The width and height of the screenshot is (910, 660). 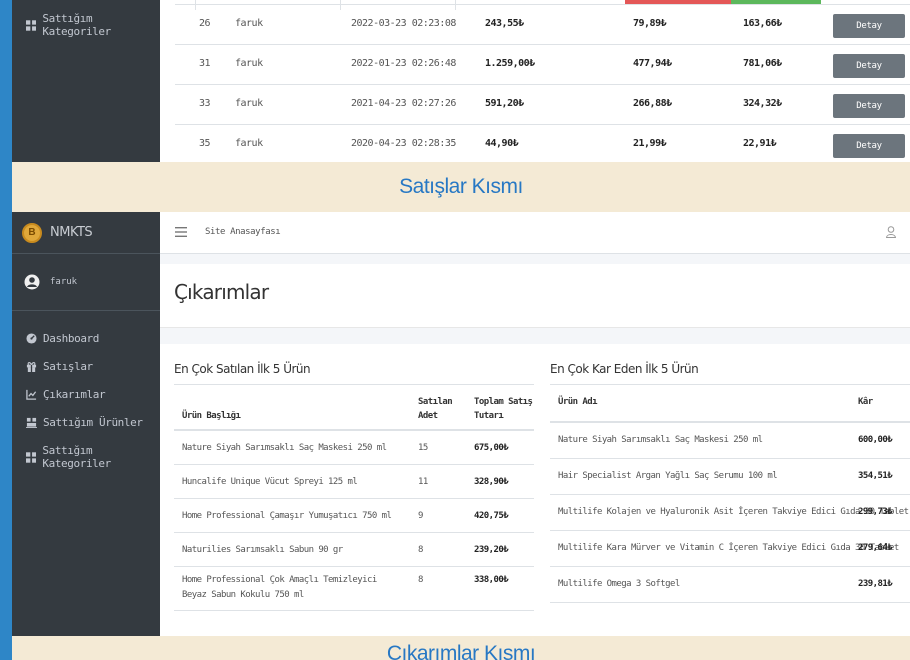 What do you see at coordinates (652, 103) in the screenshot?
I see `cell-cost: 266,88₺` at bounding box center [652, 103].